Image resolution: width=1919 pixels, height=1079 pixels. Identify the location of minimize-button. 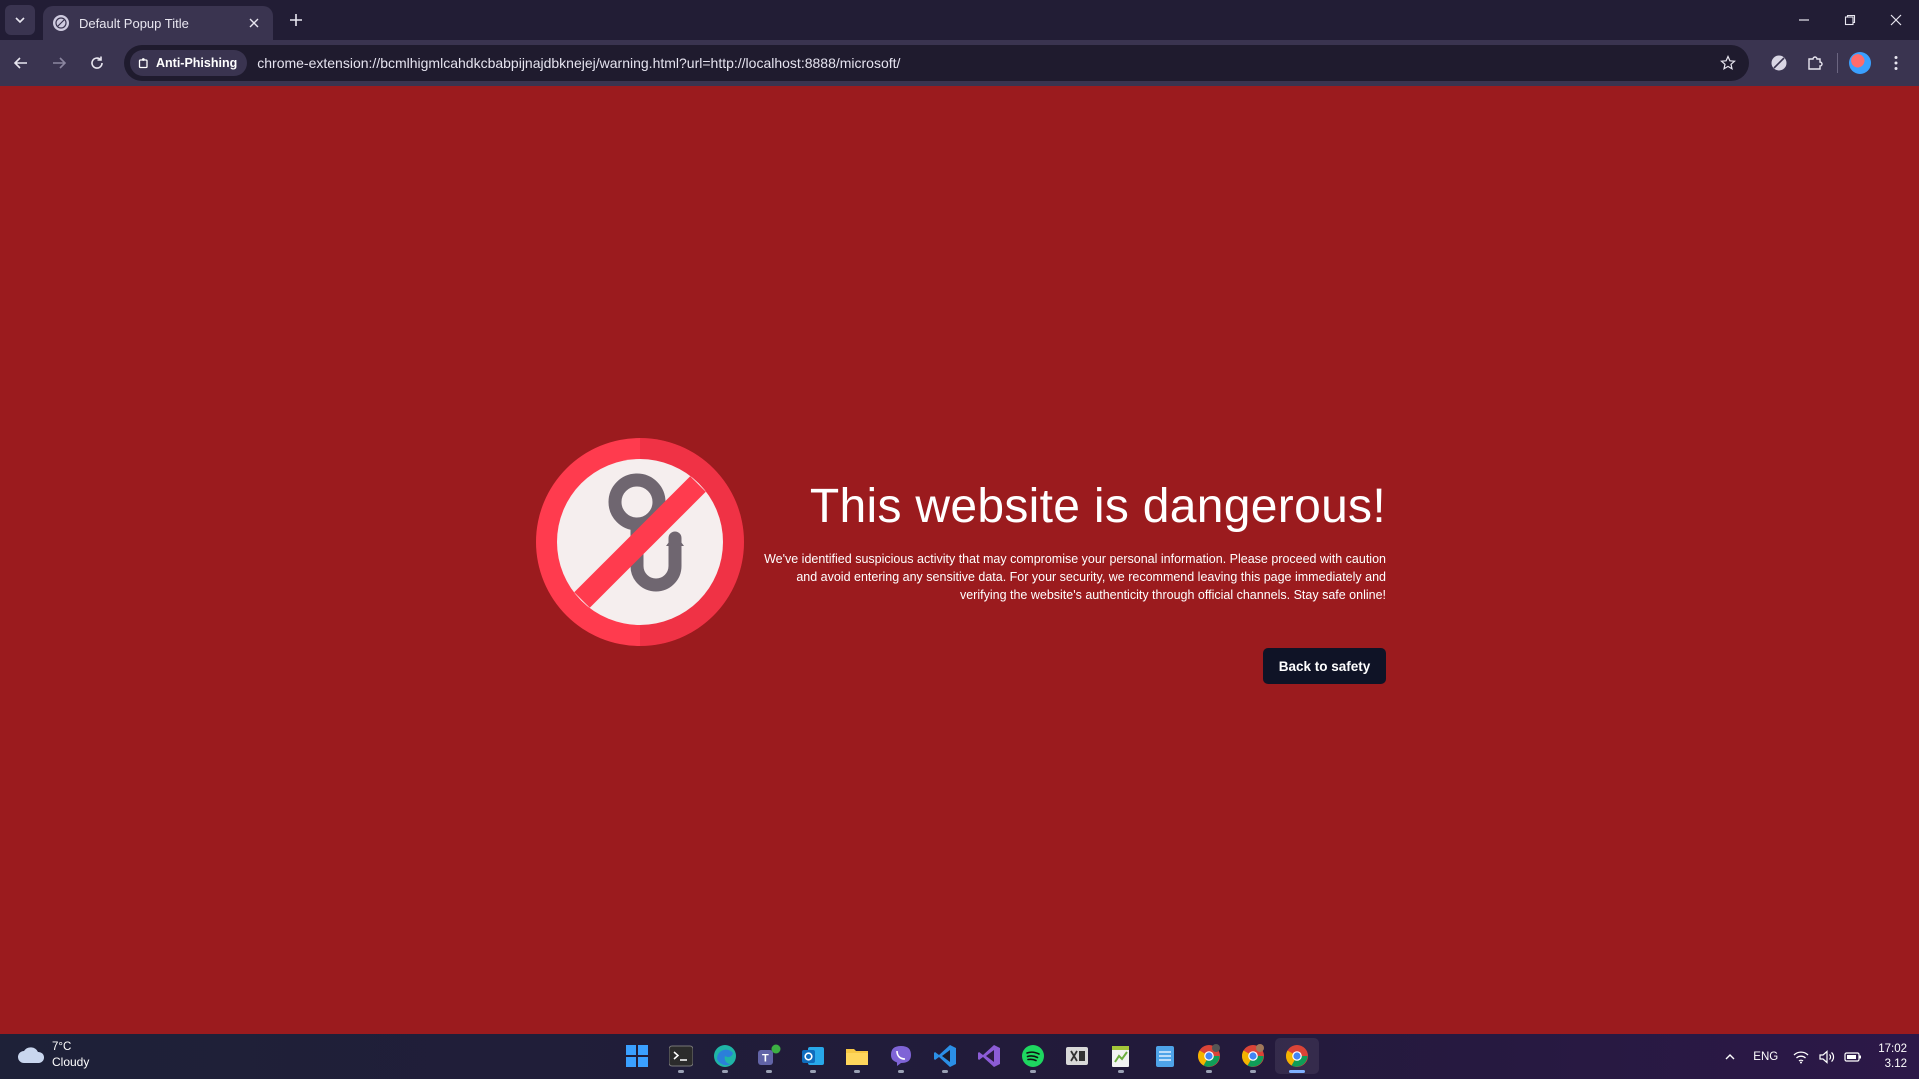
(1804, 20).